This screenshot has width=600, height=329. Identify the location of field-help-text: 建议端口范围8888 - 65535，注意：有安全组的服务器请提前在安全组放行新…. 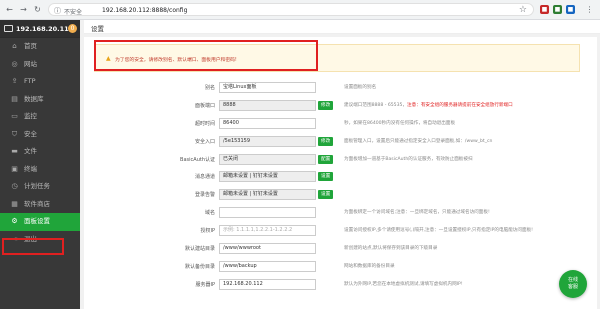
(428, 105).